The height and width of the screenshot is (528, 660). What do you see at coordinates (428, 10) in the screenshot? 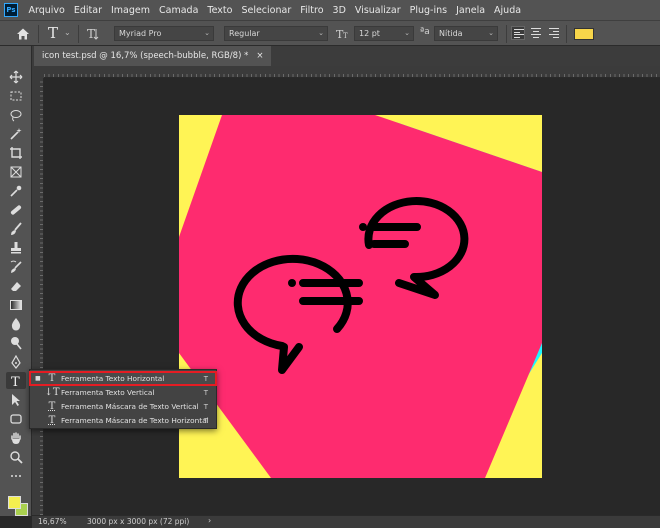
I see `menu-plugins: Plug-ins` at bounding box center [428, 10].